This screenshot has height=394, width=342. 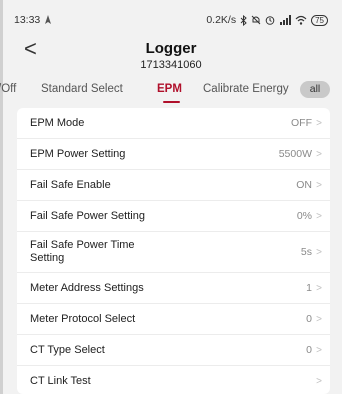 I want to click on alarm-icon, so click(x=270, y=20).